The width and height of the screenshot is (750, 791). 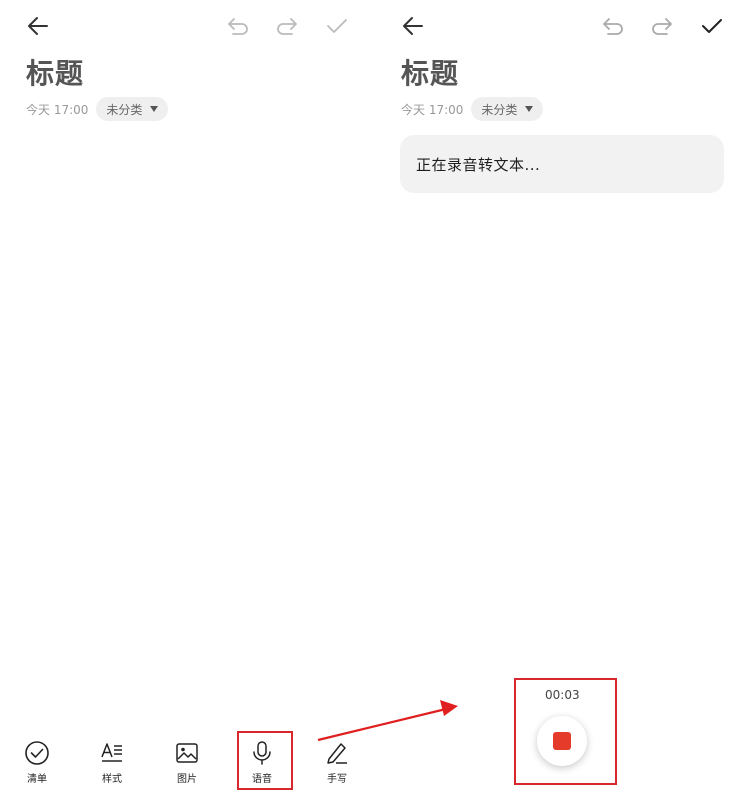 What do you see at coordinates (187, 779) in the screenshot?
I see `toolbar-image-label: 图片` at bounding box center [187, 779].